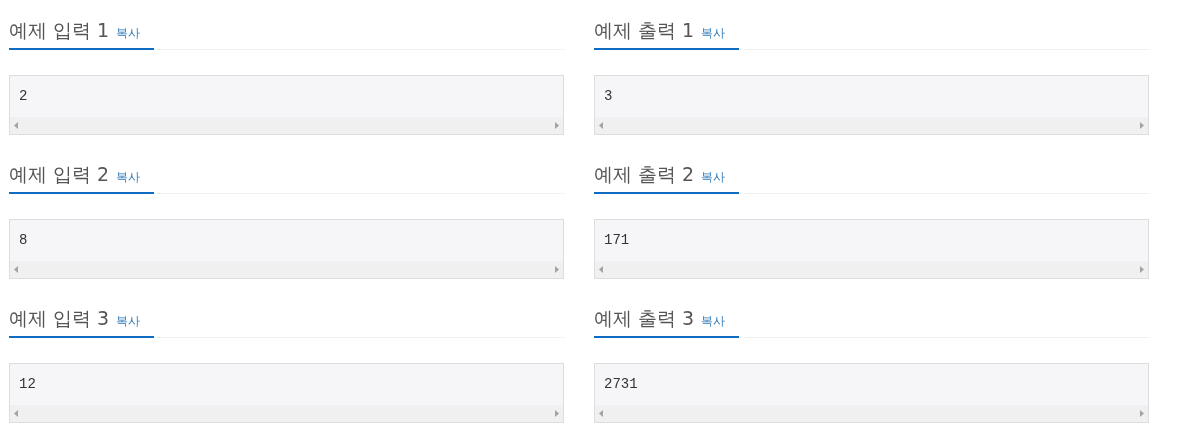 The height and width of the screenshot is (439, 1189). Describe the element at coordinates (617, 240) in the screenshot. I see `sample-value: 171` at that location.